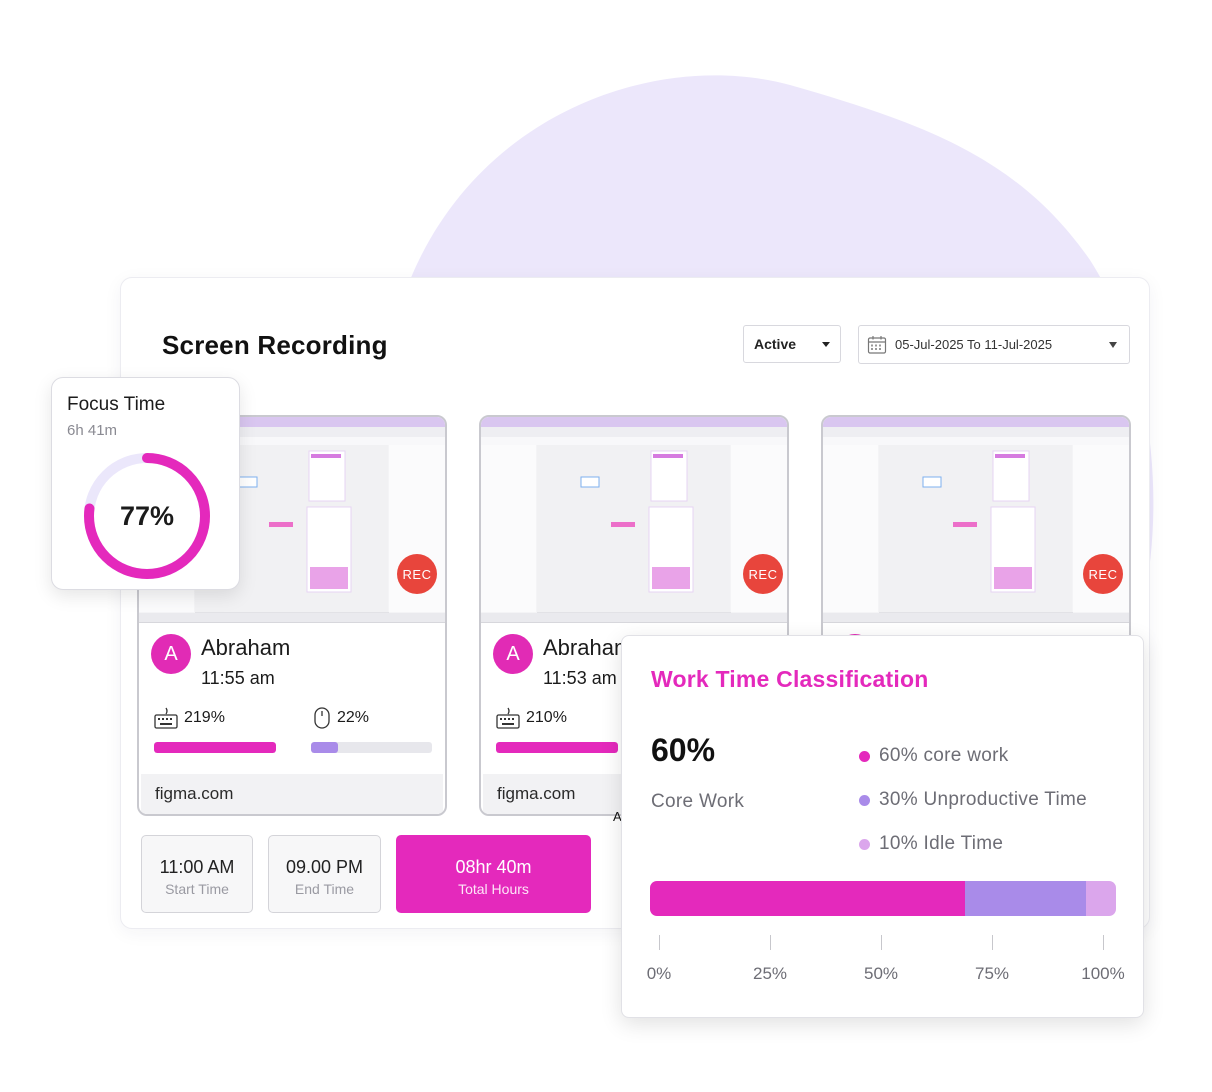  I want to click on focus-title: Focus Time, so click(116, 404).